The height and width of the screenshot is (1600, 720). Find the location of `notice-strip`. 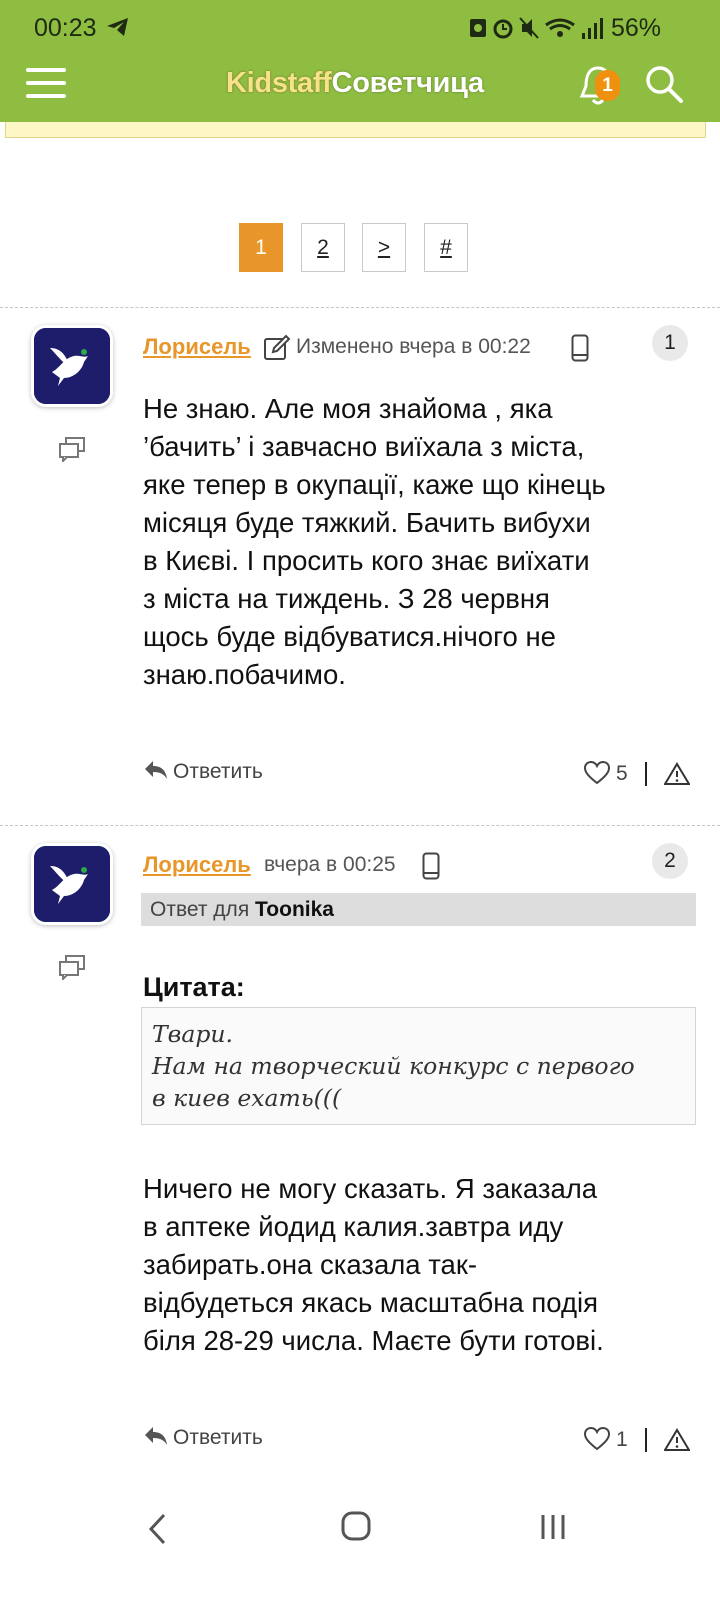

notice-strip is located at coordinates (355, 130).